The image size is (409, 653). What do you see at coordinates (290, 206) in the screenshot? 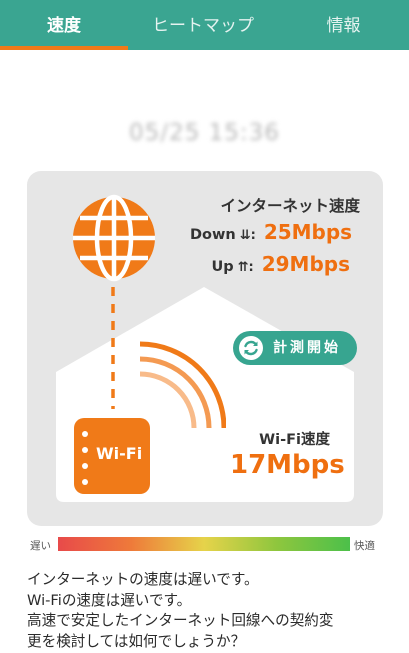
I see `internet-speed-title: インターネット速度` at bounding box center [290, 206].